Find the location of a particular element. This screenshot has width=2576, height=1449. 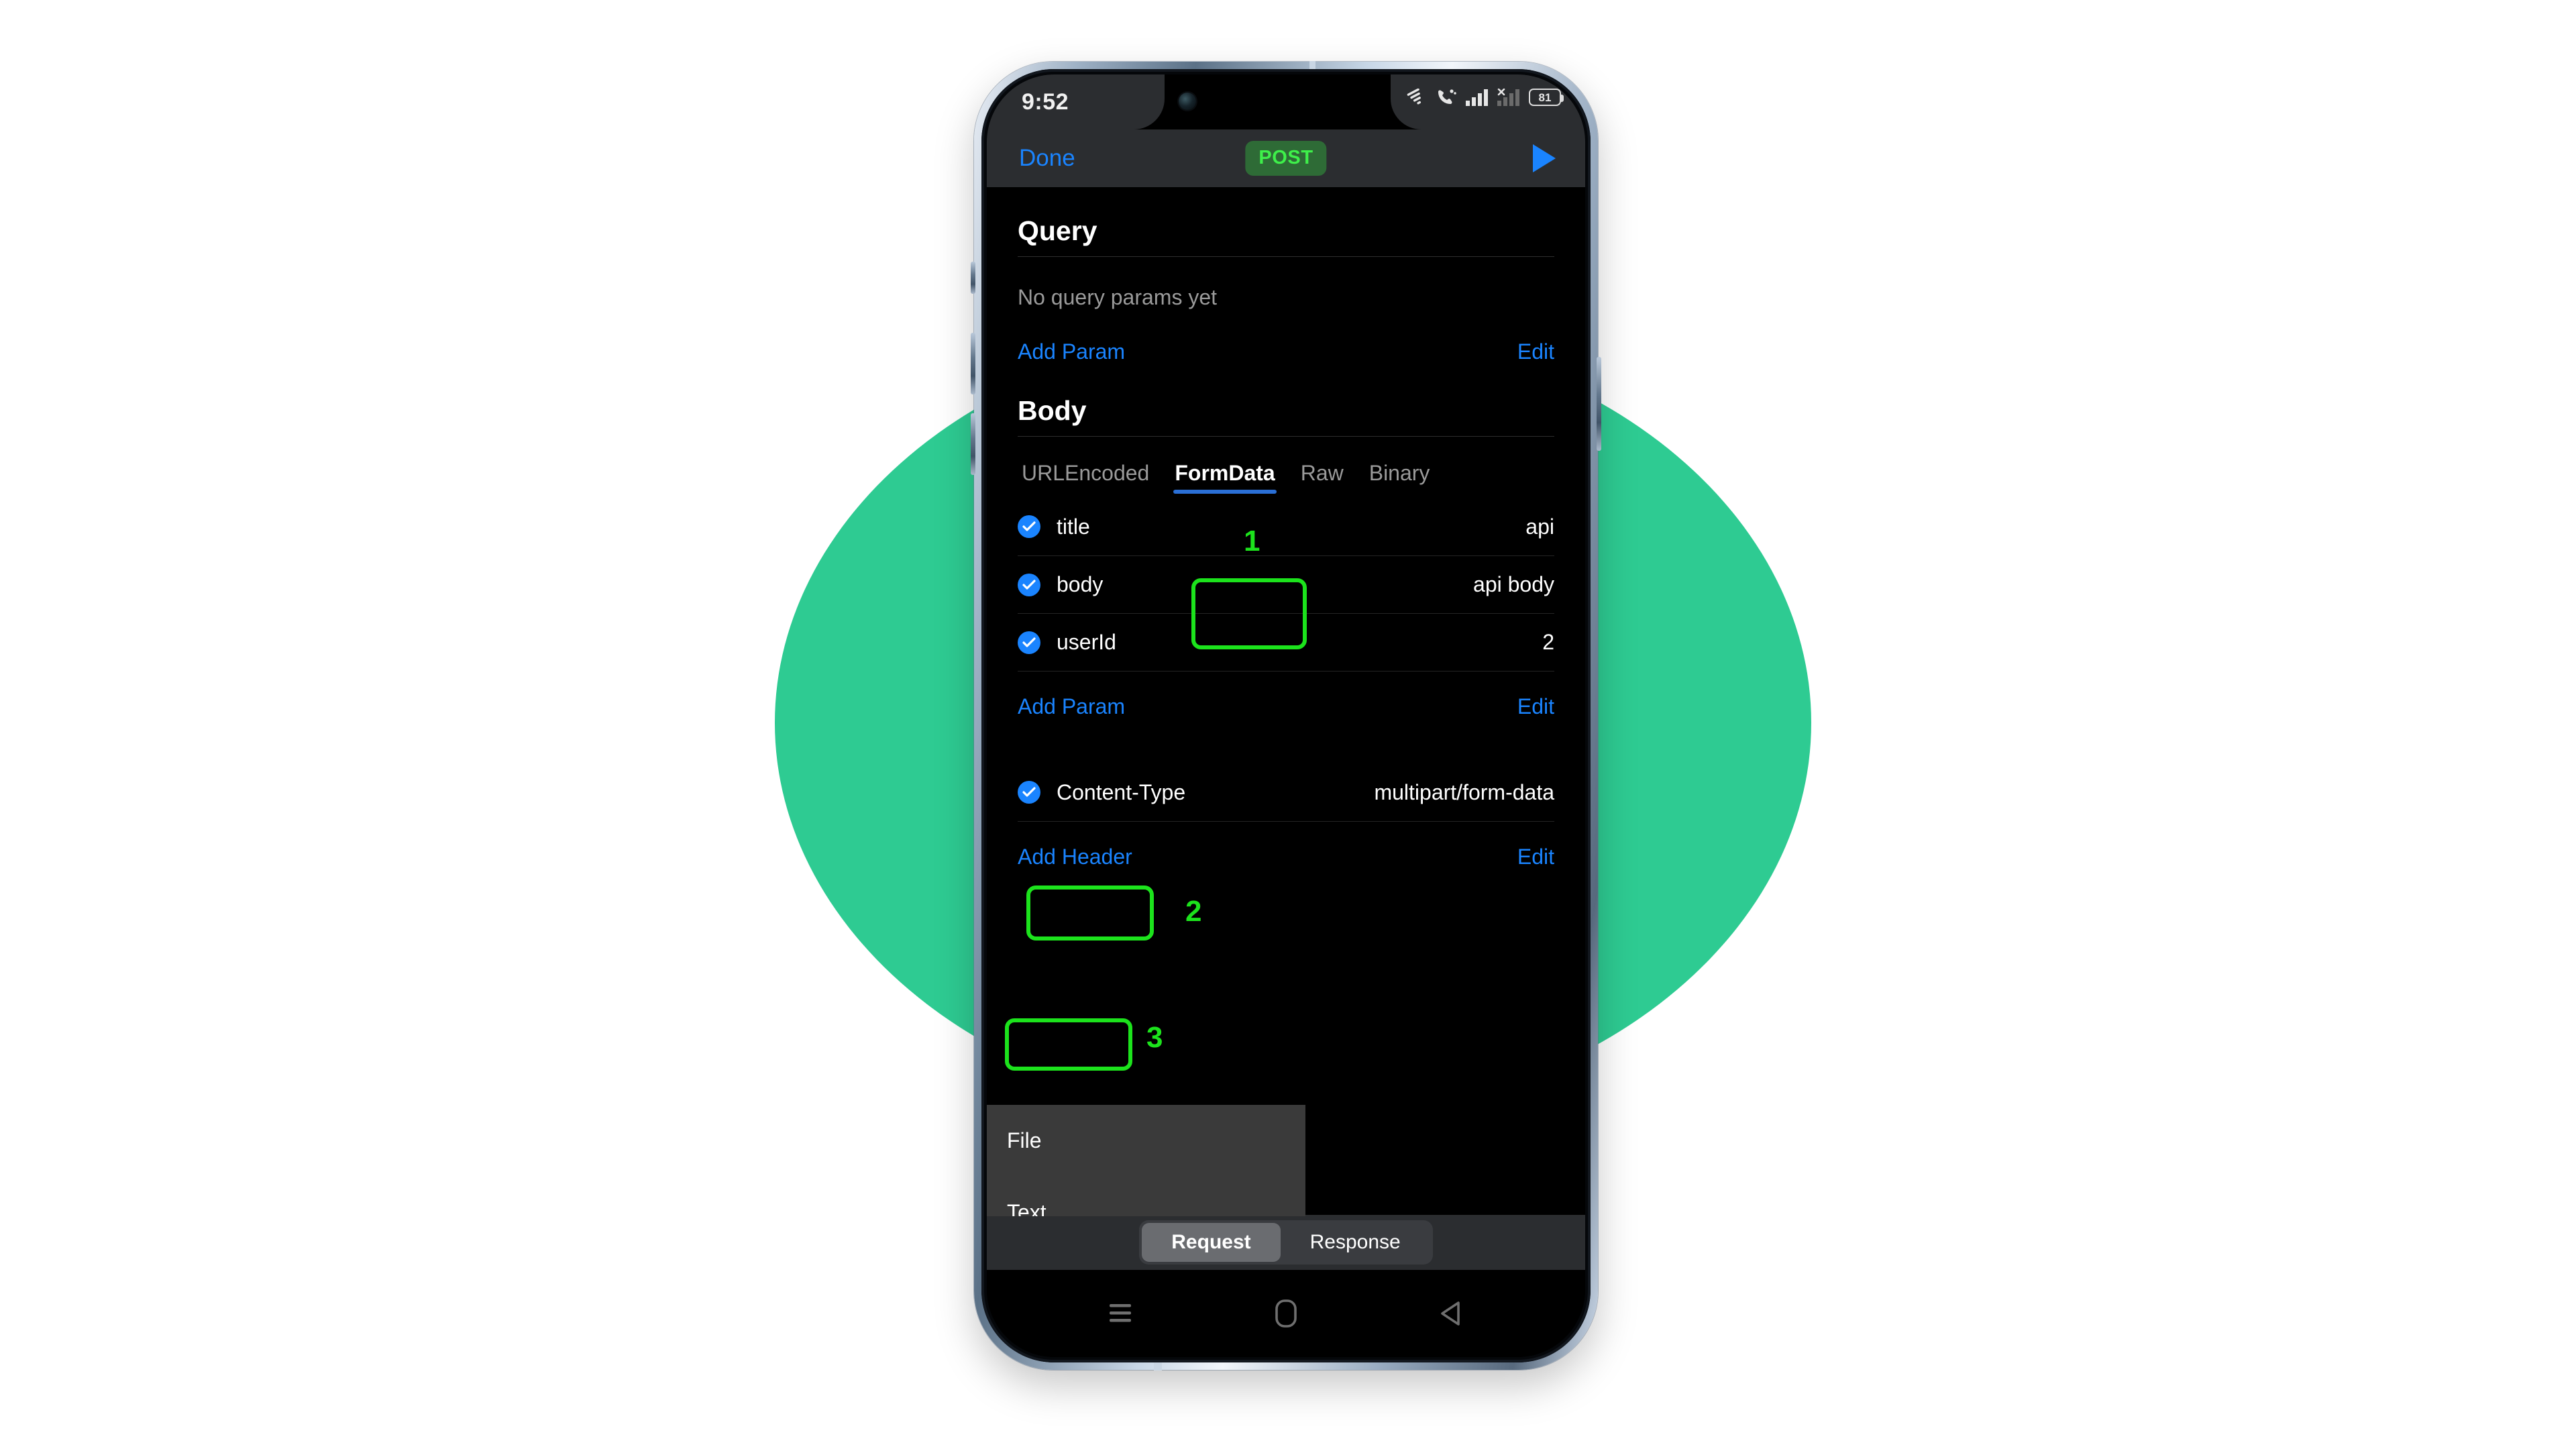

status-bar-left-pill is located at coordinates (1076, 101).